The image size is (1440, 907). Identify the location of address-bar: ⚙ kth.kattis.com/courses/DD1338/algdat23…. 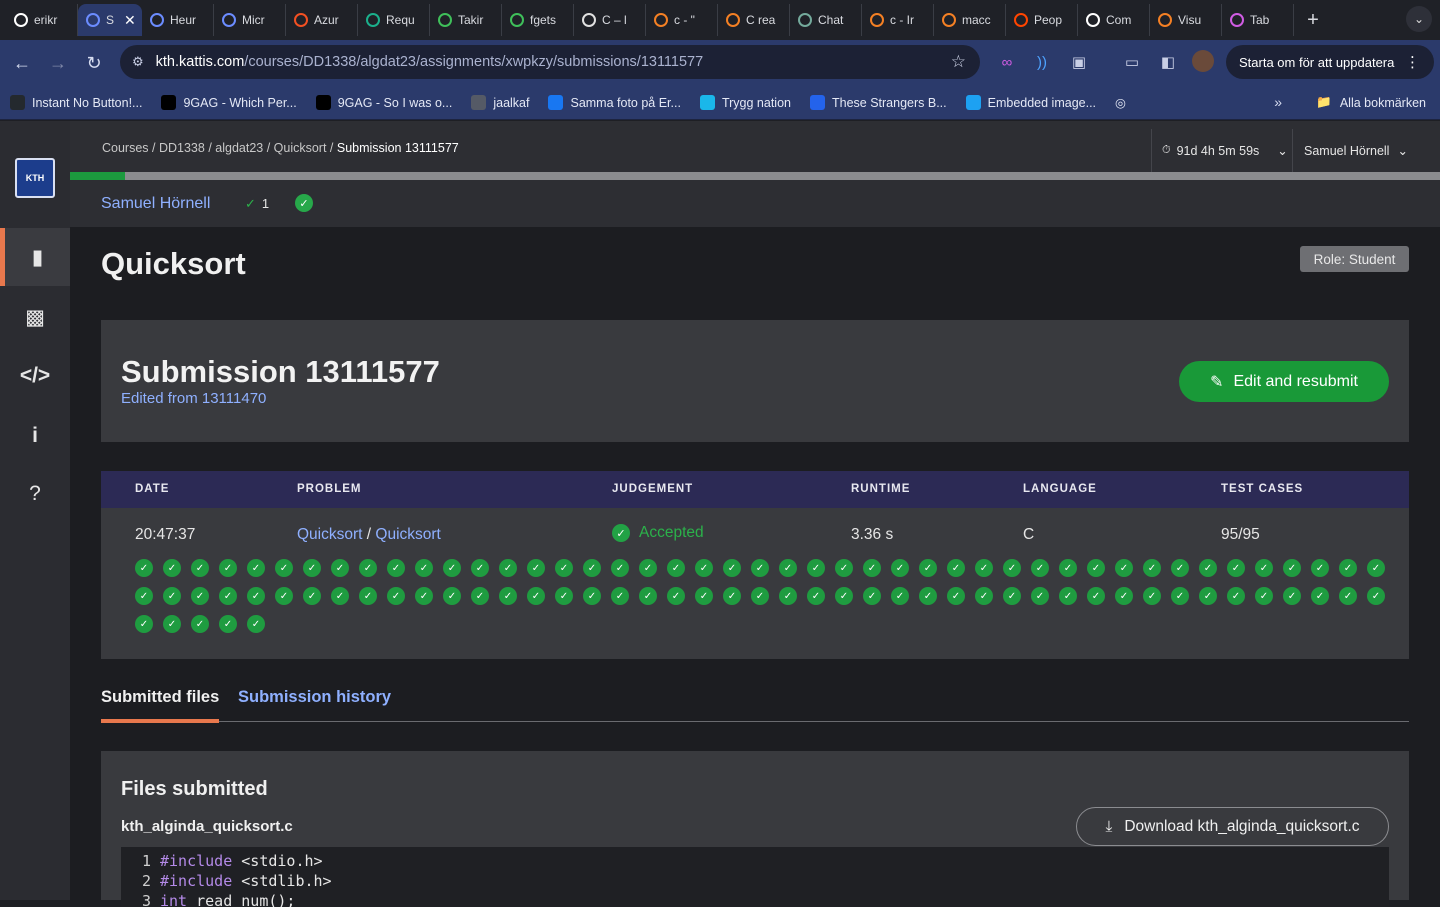
(550, 62).